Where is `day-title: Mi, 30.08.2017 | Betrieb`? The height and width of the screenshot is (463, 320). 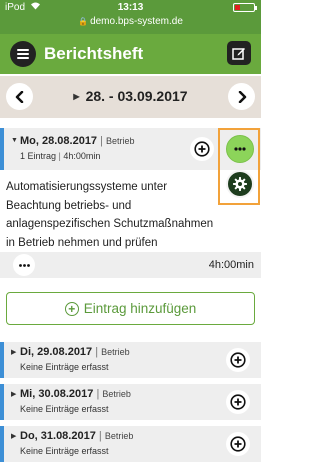 day-title: Mi, 30.08.2017 | Betrieb is located at coordinates (75, 394).